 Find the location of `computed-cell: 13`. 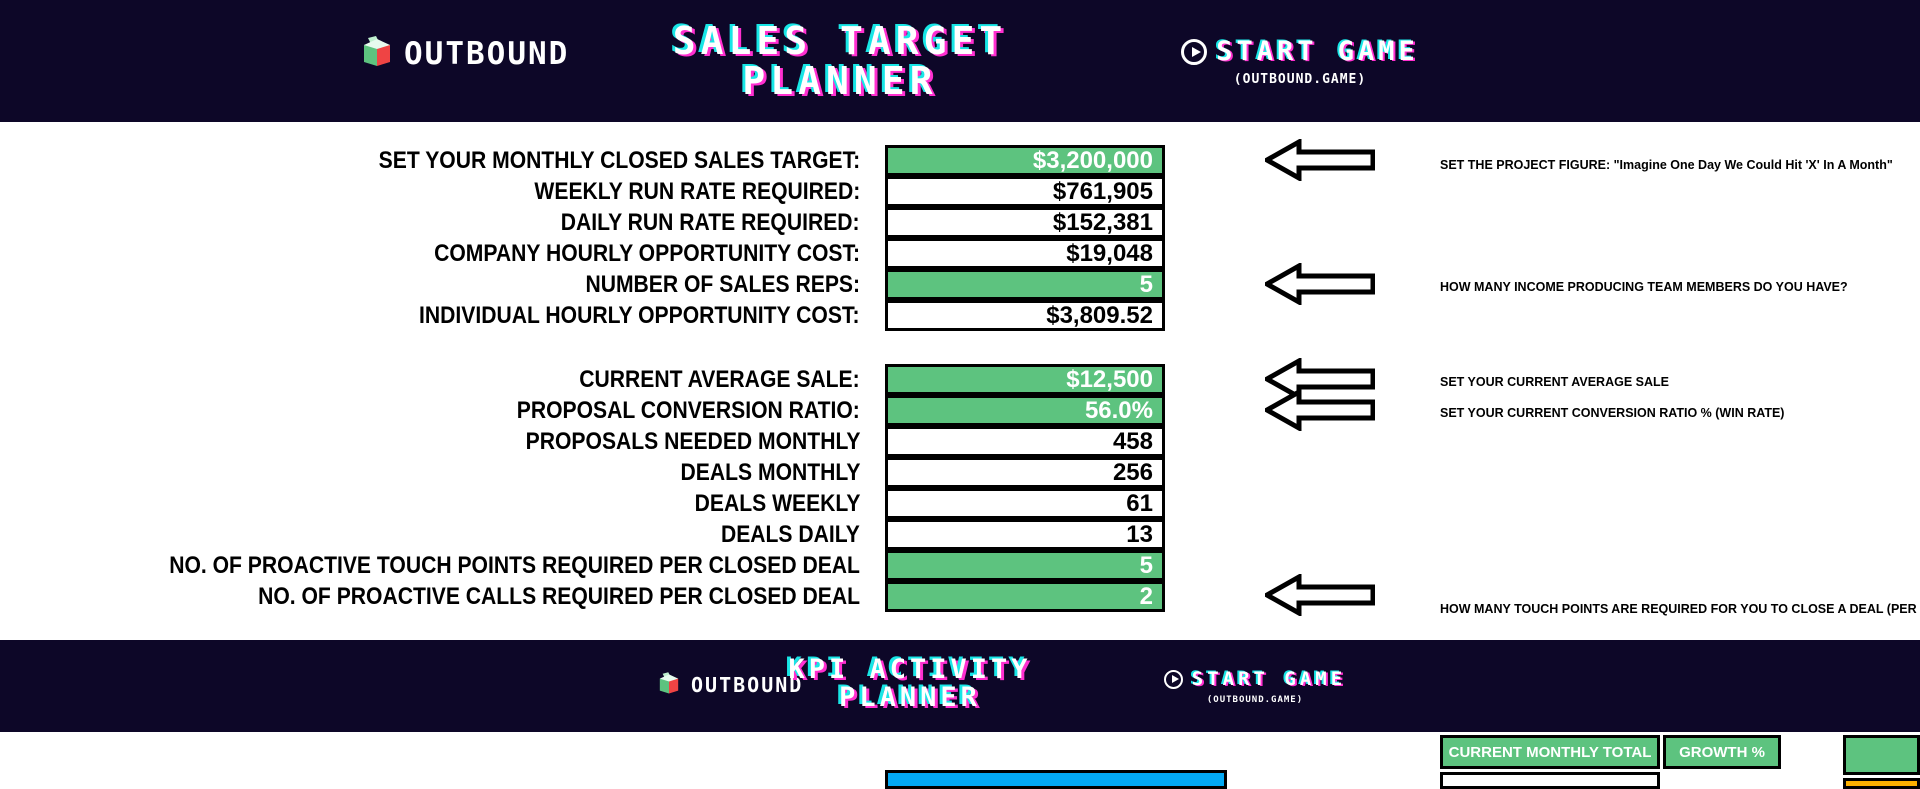

computed-cell: 13 is located at coordinates (1025, 534).